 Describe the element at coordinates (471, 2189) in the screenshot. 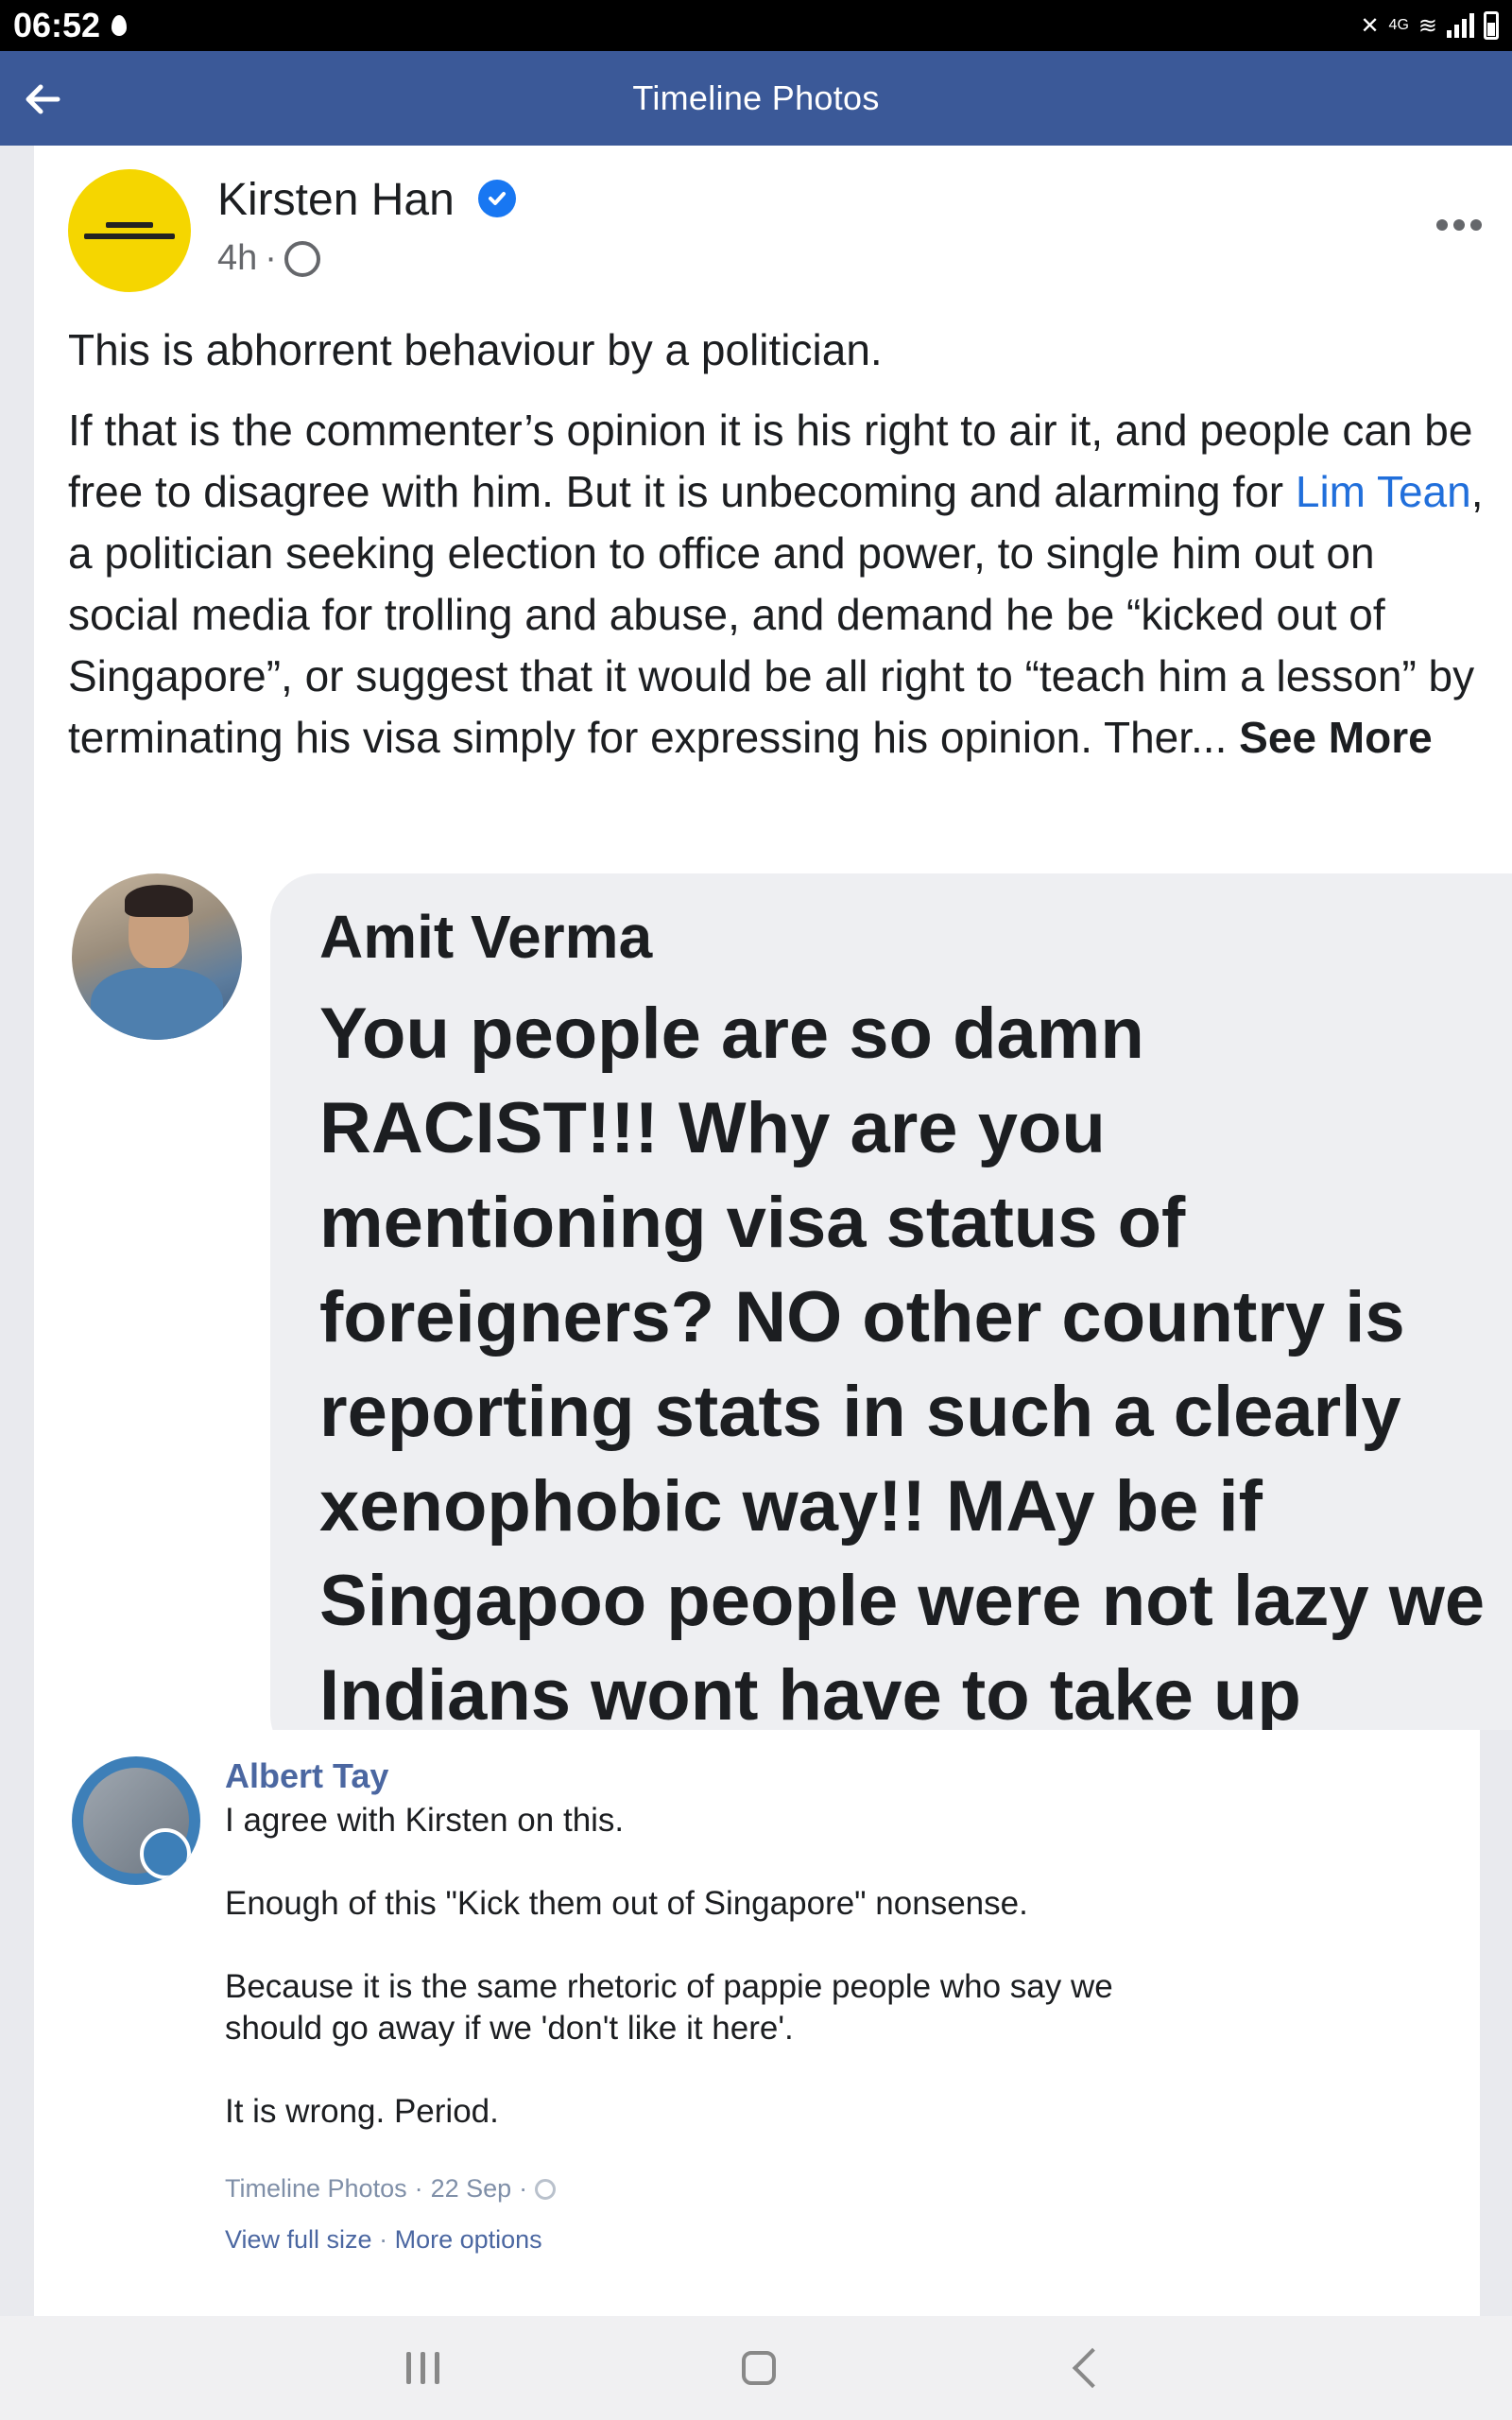

I see `meta-date: 22 Sep` at that location.